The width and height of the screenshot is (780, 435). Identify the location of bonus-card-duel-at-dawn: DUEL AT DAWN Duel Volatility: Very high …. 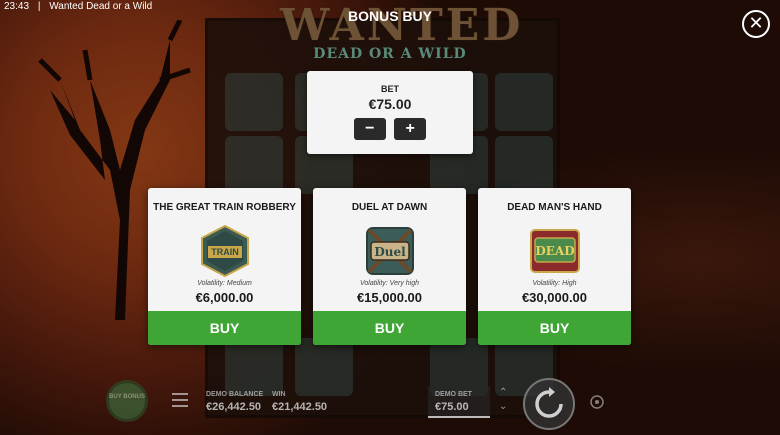
(389, 266).